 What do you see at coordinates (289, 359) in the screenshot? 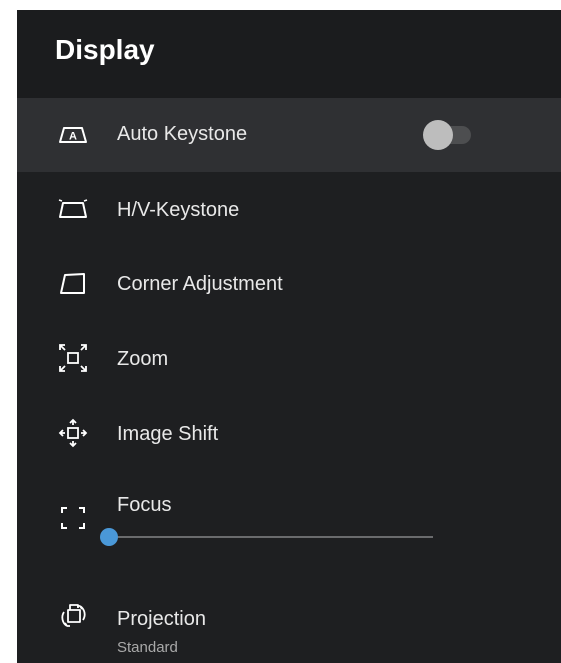
I see `menu-item-zoom: Zoom` at bounding box center [289, 359].